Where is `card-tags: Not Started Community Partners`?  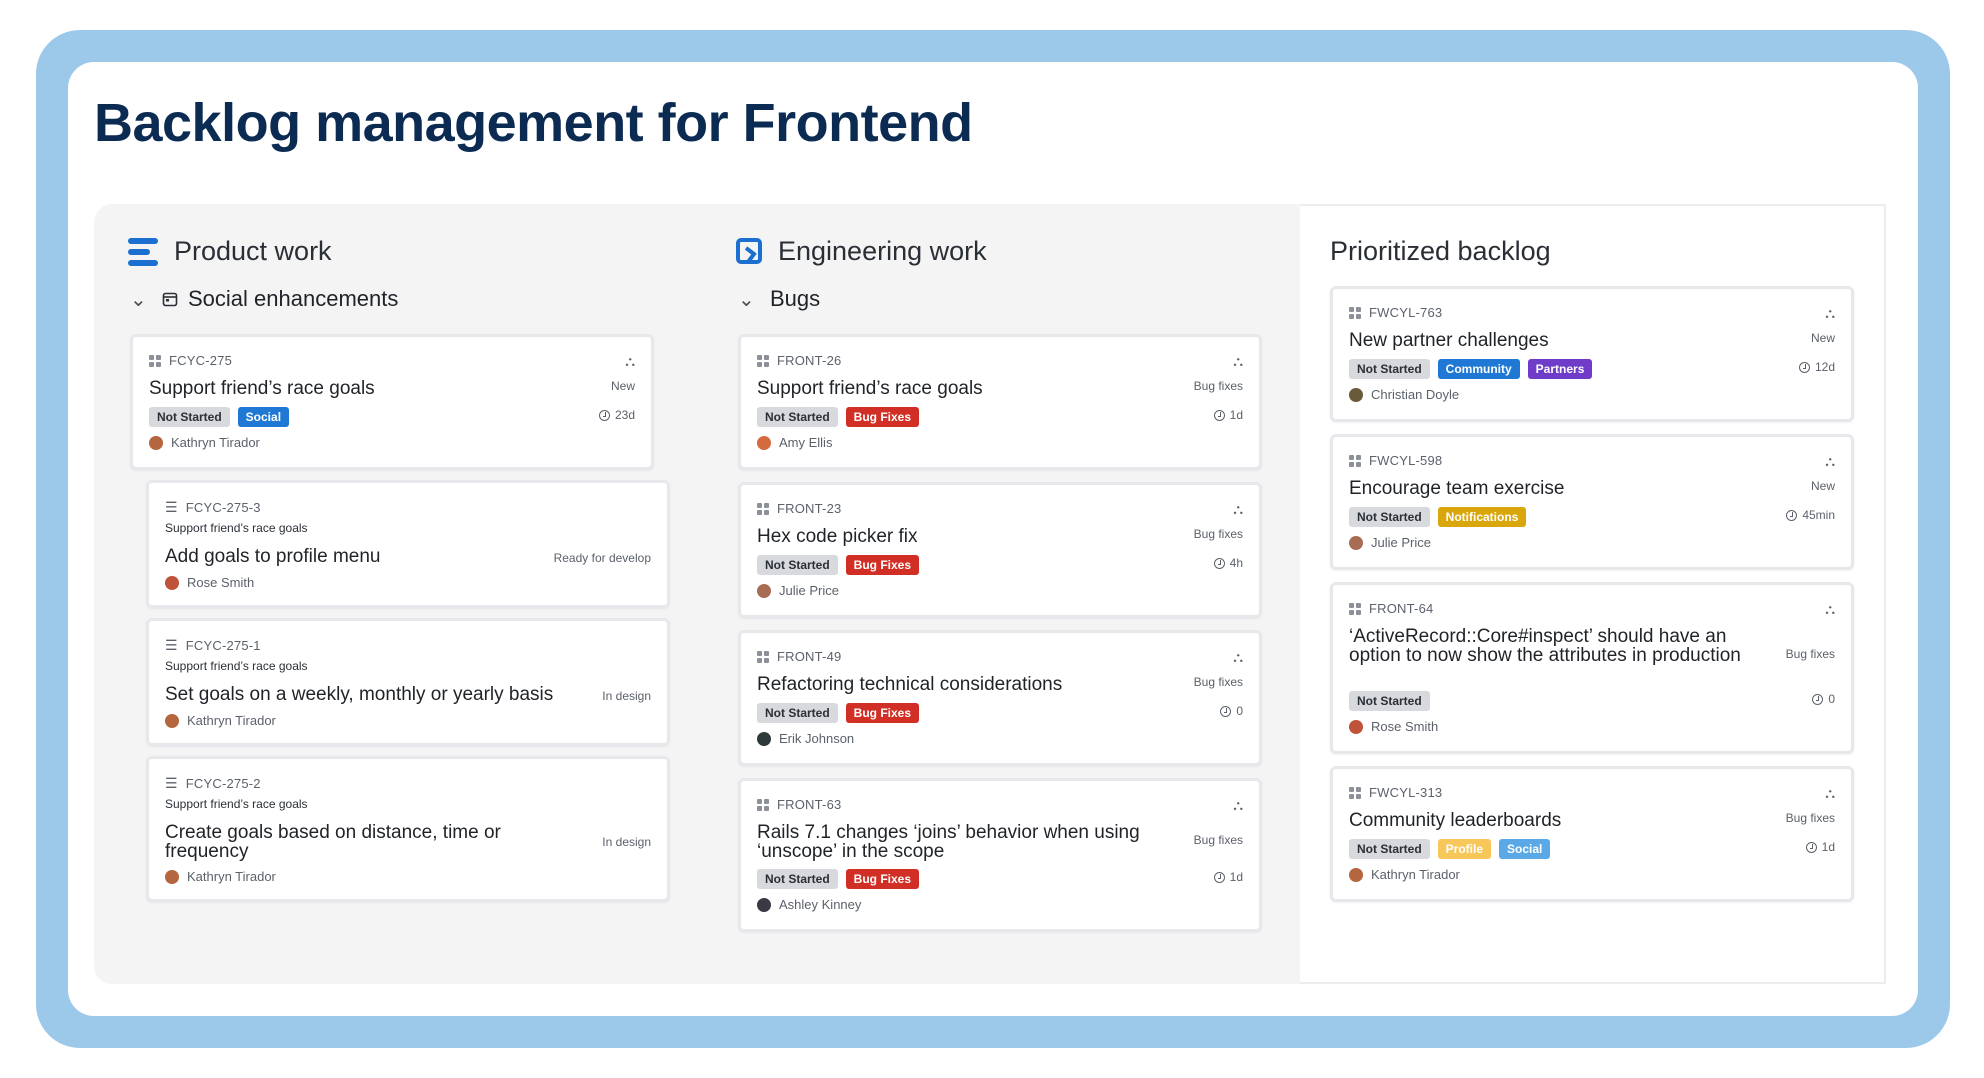 card-tags: Not Started Community Partners is located at coordinates (1471, 369).